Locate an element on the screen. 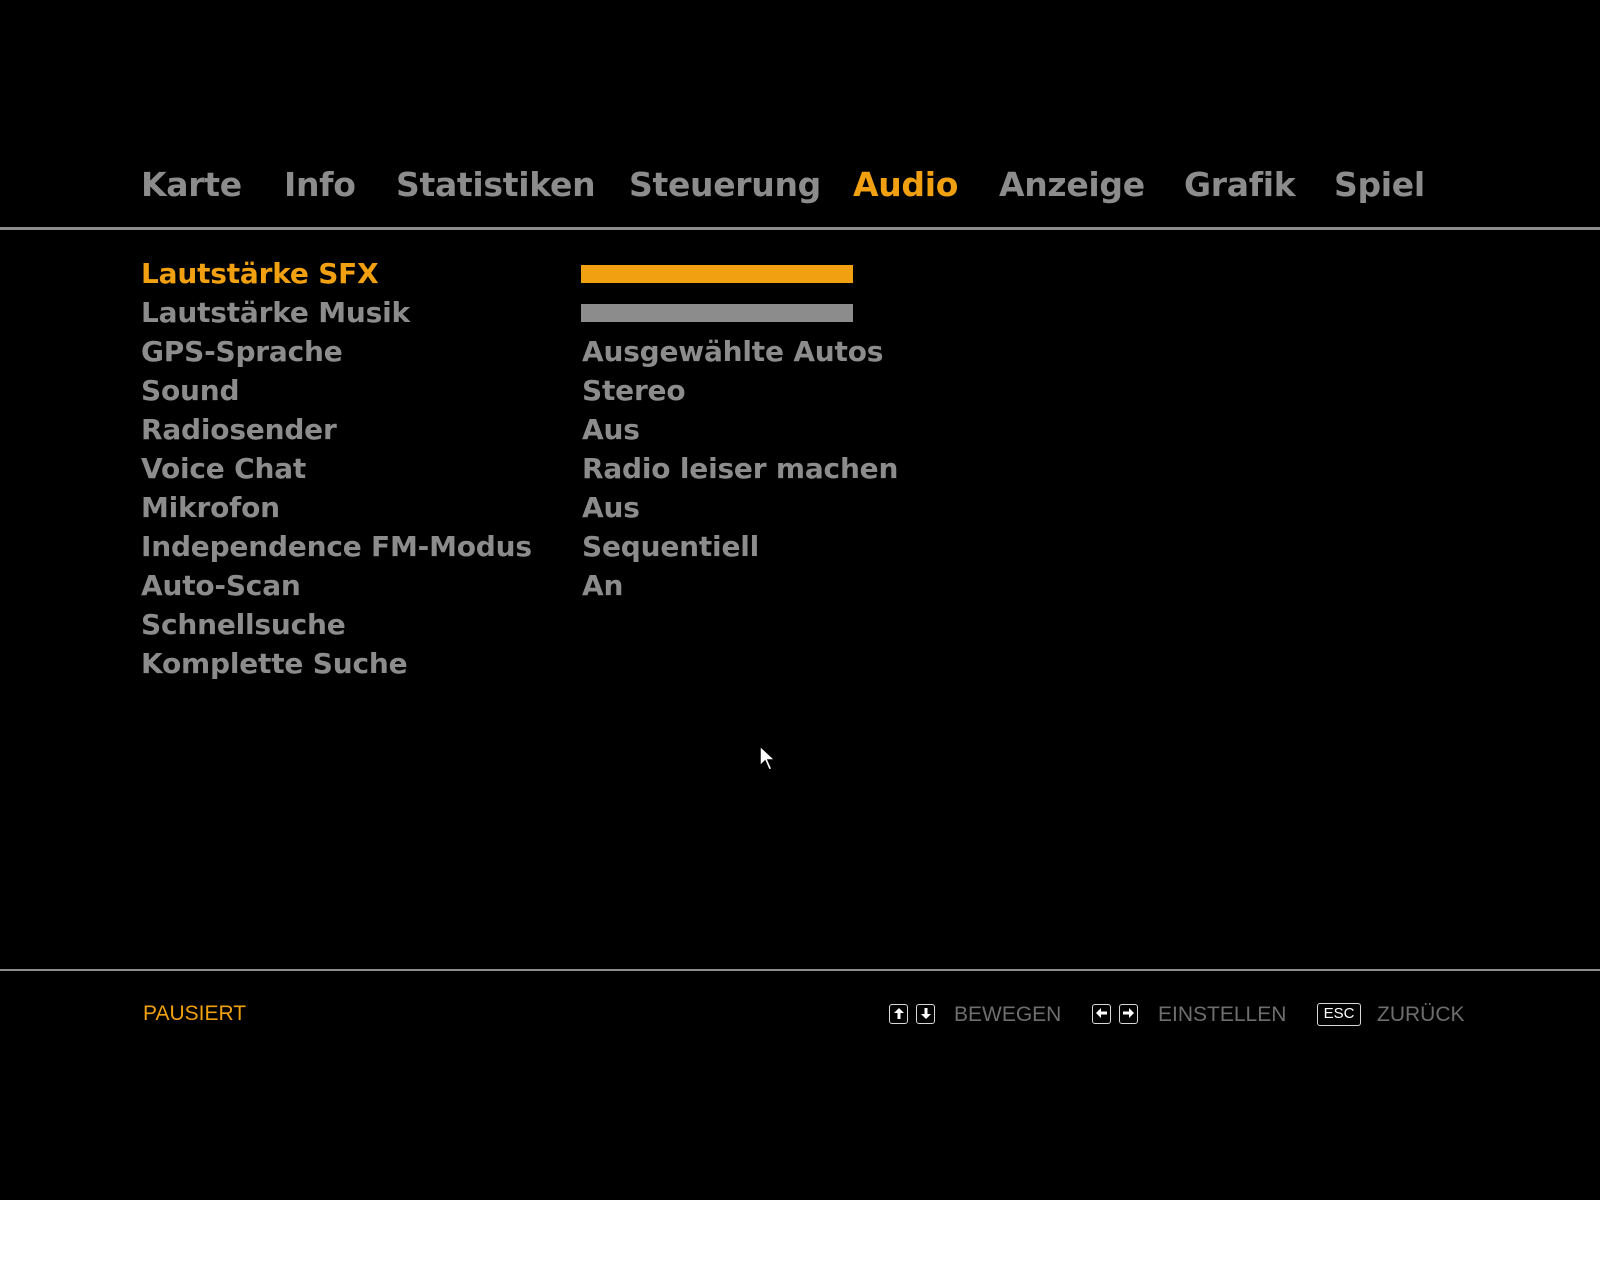 Image resolution: width=1600 pixels, height=1280 pixels. arrow-down-key-icon is located at coordinates (925, 1014).